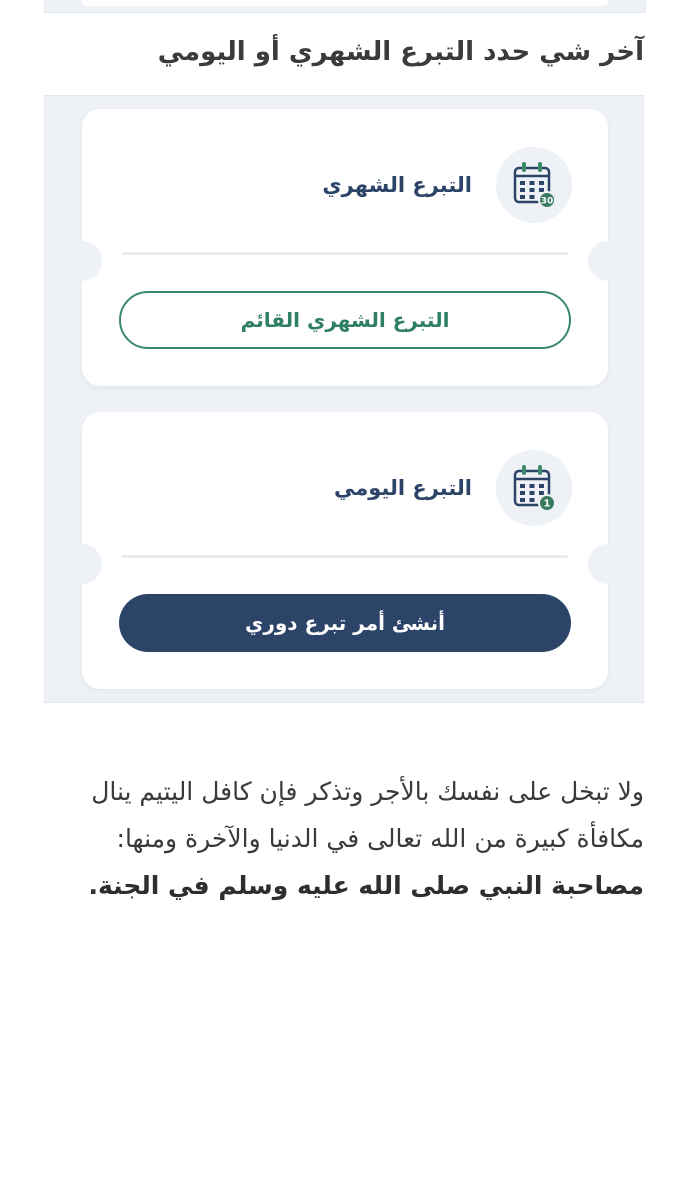  I want to click on calendar-30-icon-graphic: 30, so click(534, 185).